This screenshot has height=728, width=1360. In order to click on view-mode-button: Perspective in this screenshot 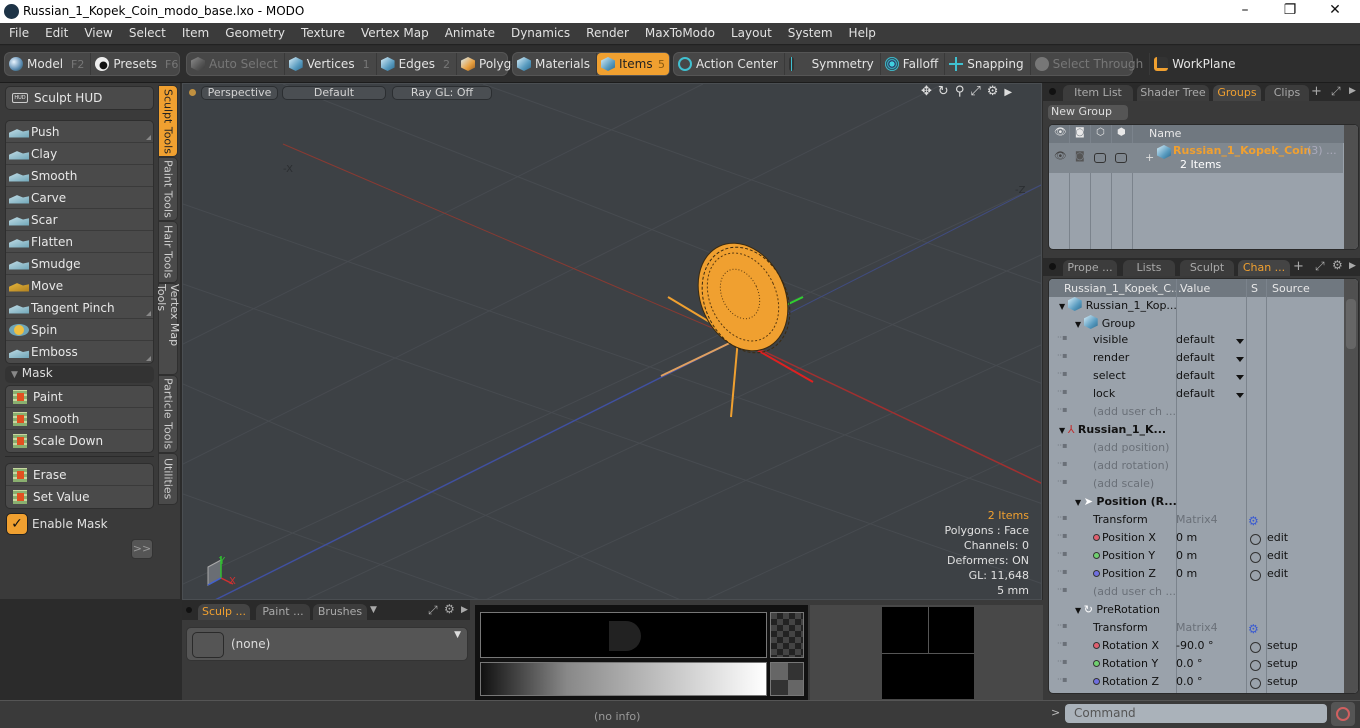, I will do `click(239, 93)`.